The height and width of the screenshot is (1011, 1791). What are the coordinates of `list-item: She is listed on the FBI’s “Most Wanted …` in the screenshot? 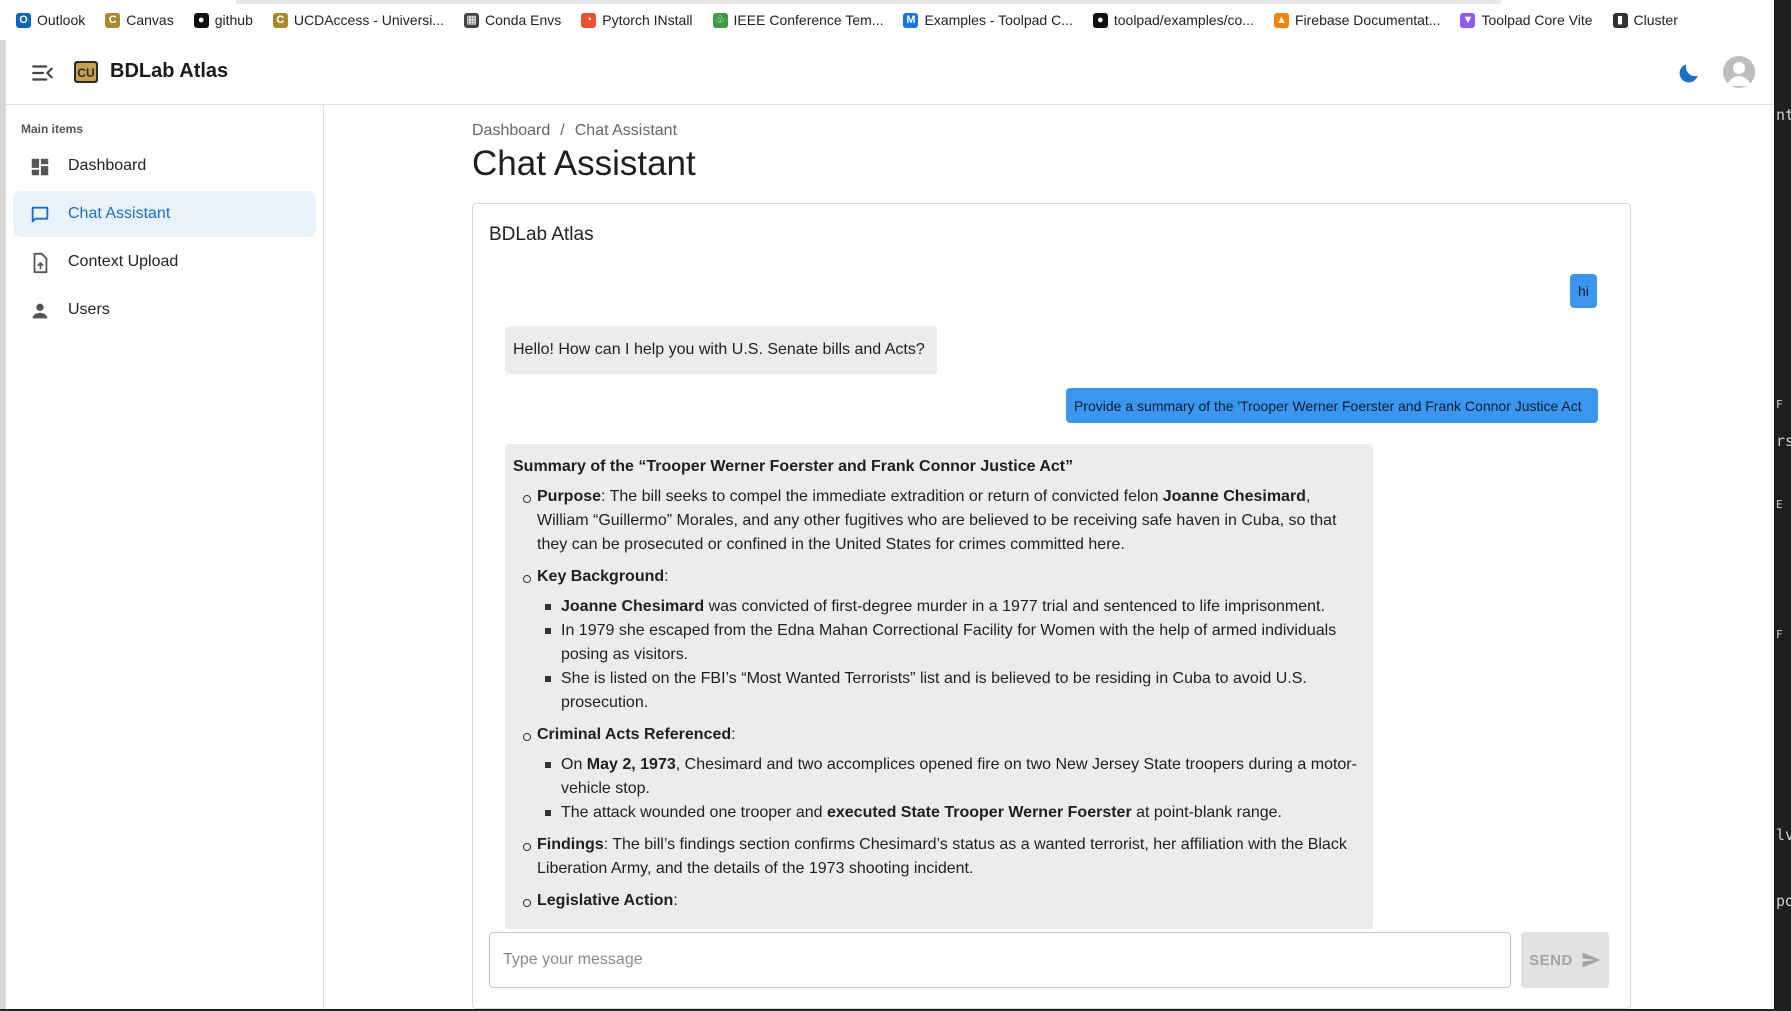 It's located at (951, 691).